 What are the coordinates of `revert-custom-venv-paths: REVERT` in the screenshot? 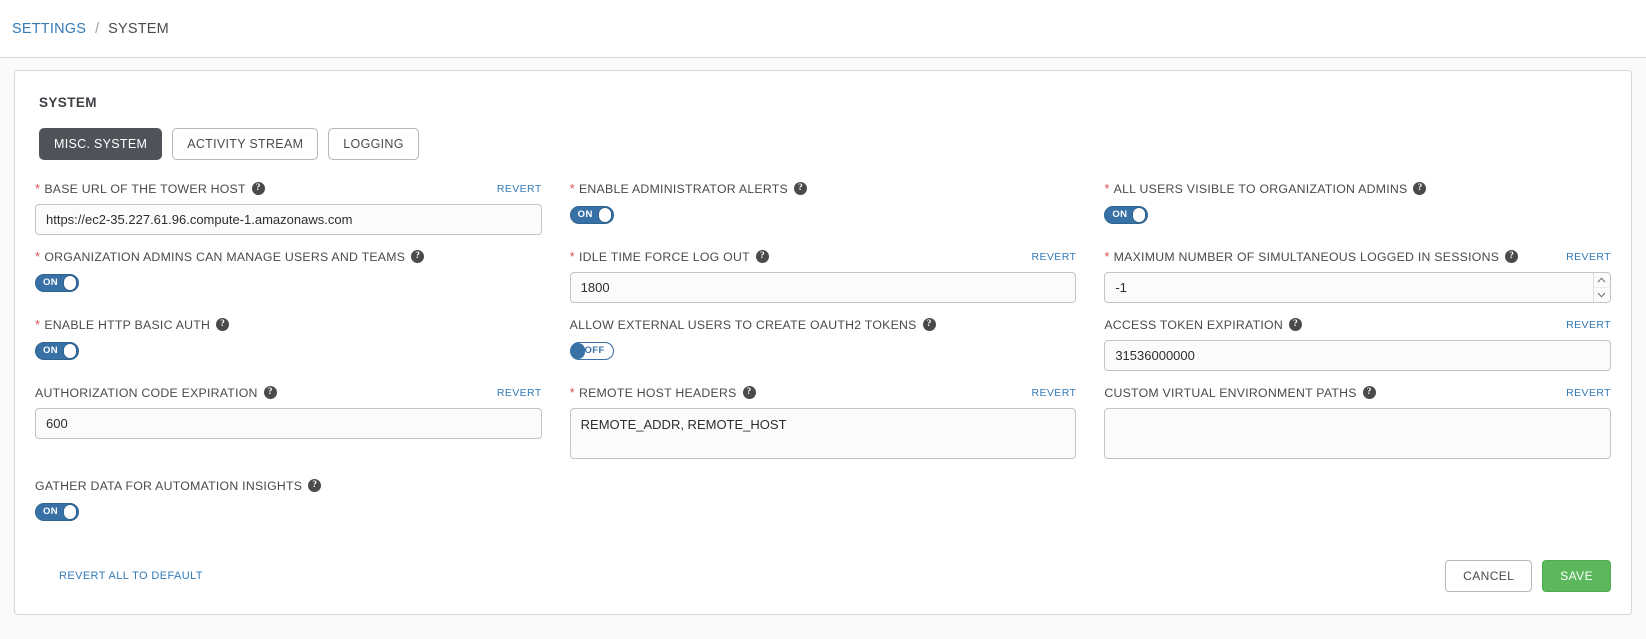 It's located at (1588, 393).